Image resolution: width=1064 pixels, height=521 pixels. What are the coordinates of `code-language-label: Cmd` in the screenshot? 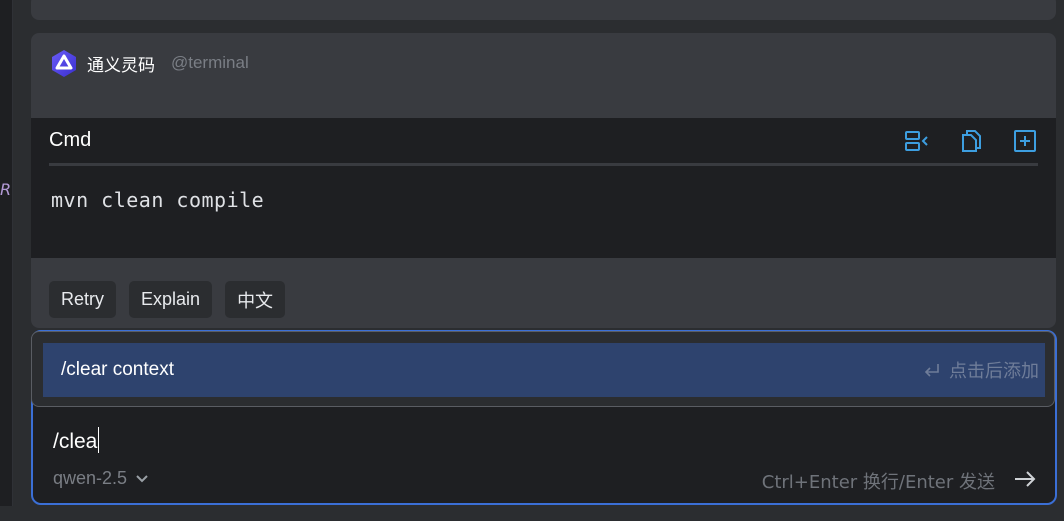 It's located at (70, 140).